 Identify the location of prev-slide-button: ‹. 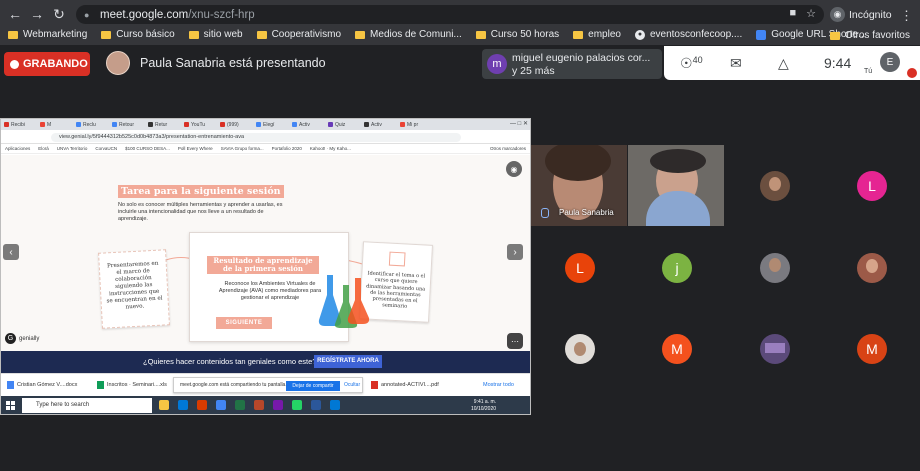
(11, 252).